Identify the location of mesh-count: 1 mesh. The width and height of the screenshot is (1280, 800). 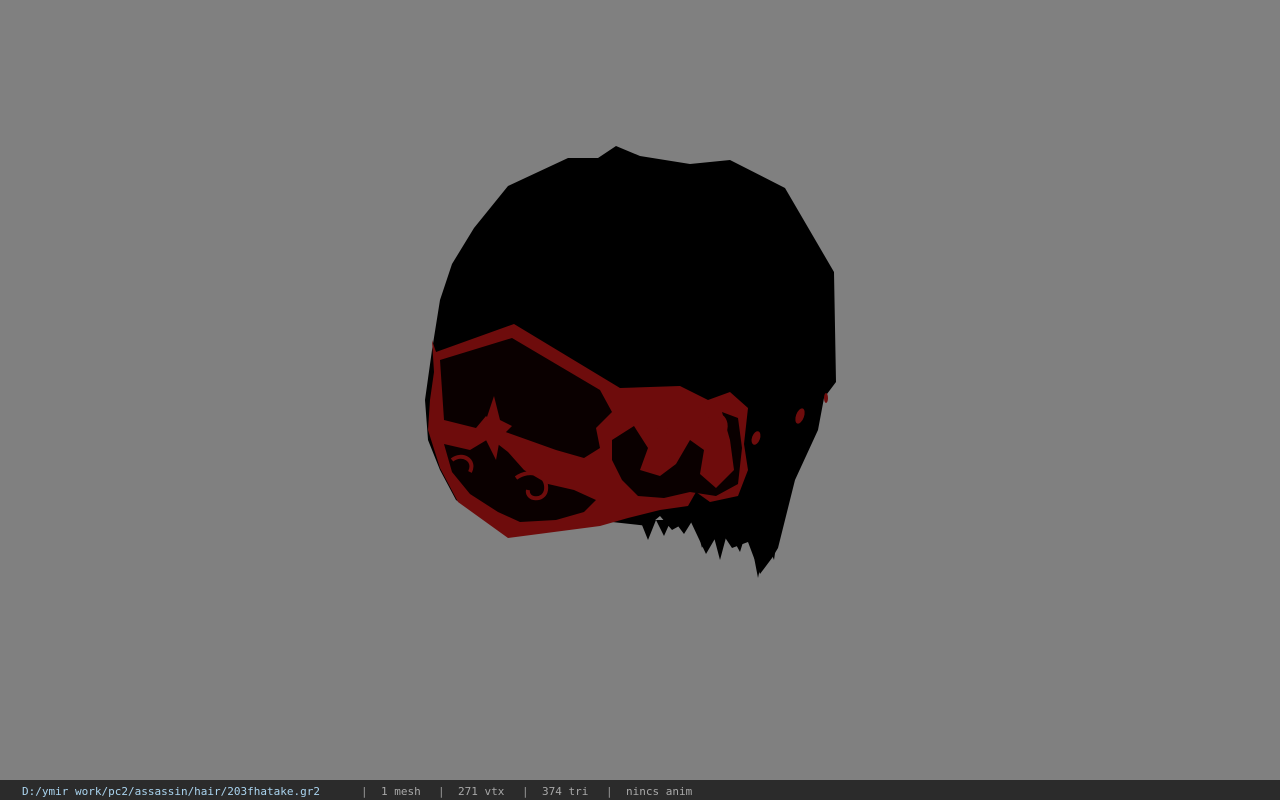
(401, 791).